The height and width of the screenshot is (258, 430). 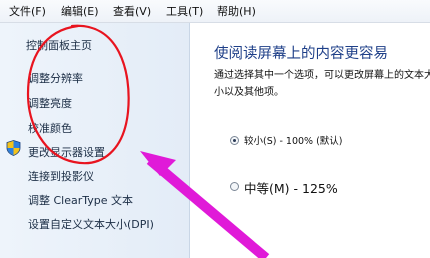 What do you see at coordinates (55, 78) in the screenshot?
I see `sidebar-link-adjust-resolution: 调整分辨率` at bounding box center [55, 78].